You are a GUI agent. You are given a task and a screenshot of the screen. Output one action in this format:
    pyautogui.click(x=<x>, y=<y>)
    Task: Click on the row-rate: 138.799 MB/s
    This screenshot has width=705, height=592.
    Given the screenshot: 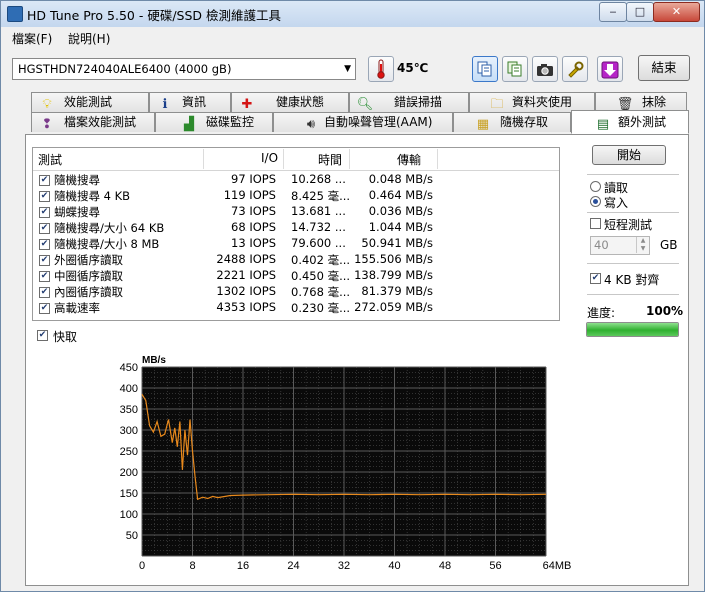 What is the action you would take?
    pyautogui.click(x=393, y=275)
    